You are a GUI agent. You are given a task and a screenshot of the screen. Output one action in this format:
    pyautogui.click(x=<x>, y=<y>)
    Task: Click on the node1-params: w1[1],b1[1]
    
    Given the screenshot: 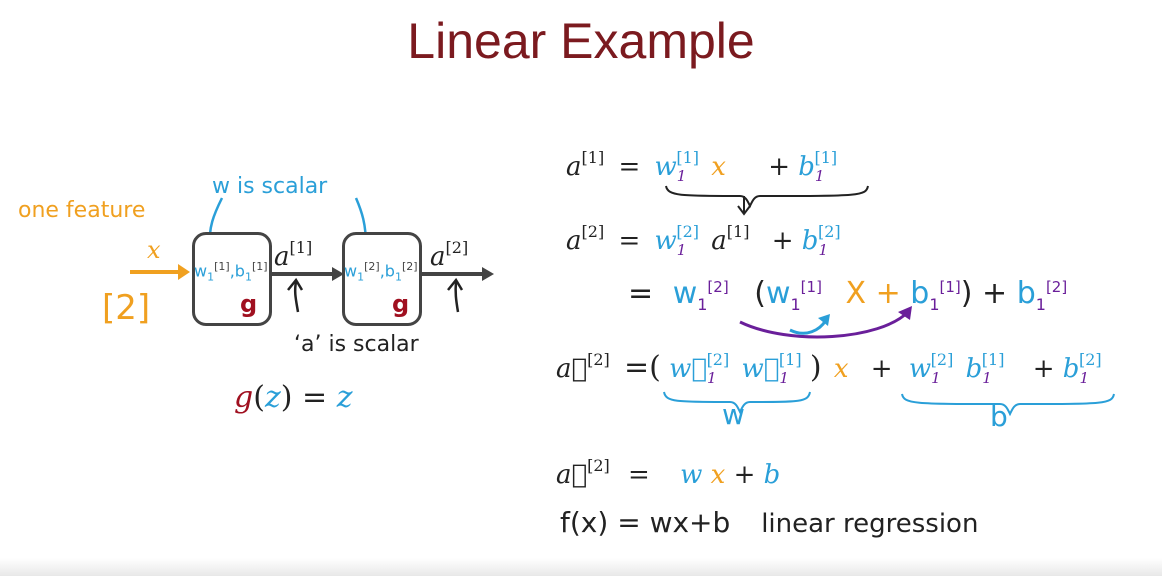 What is the action you would take?
    pyautogui.click(x=231, y=272)
    